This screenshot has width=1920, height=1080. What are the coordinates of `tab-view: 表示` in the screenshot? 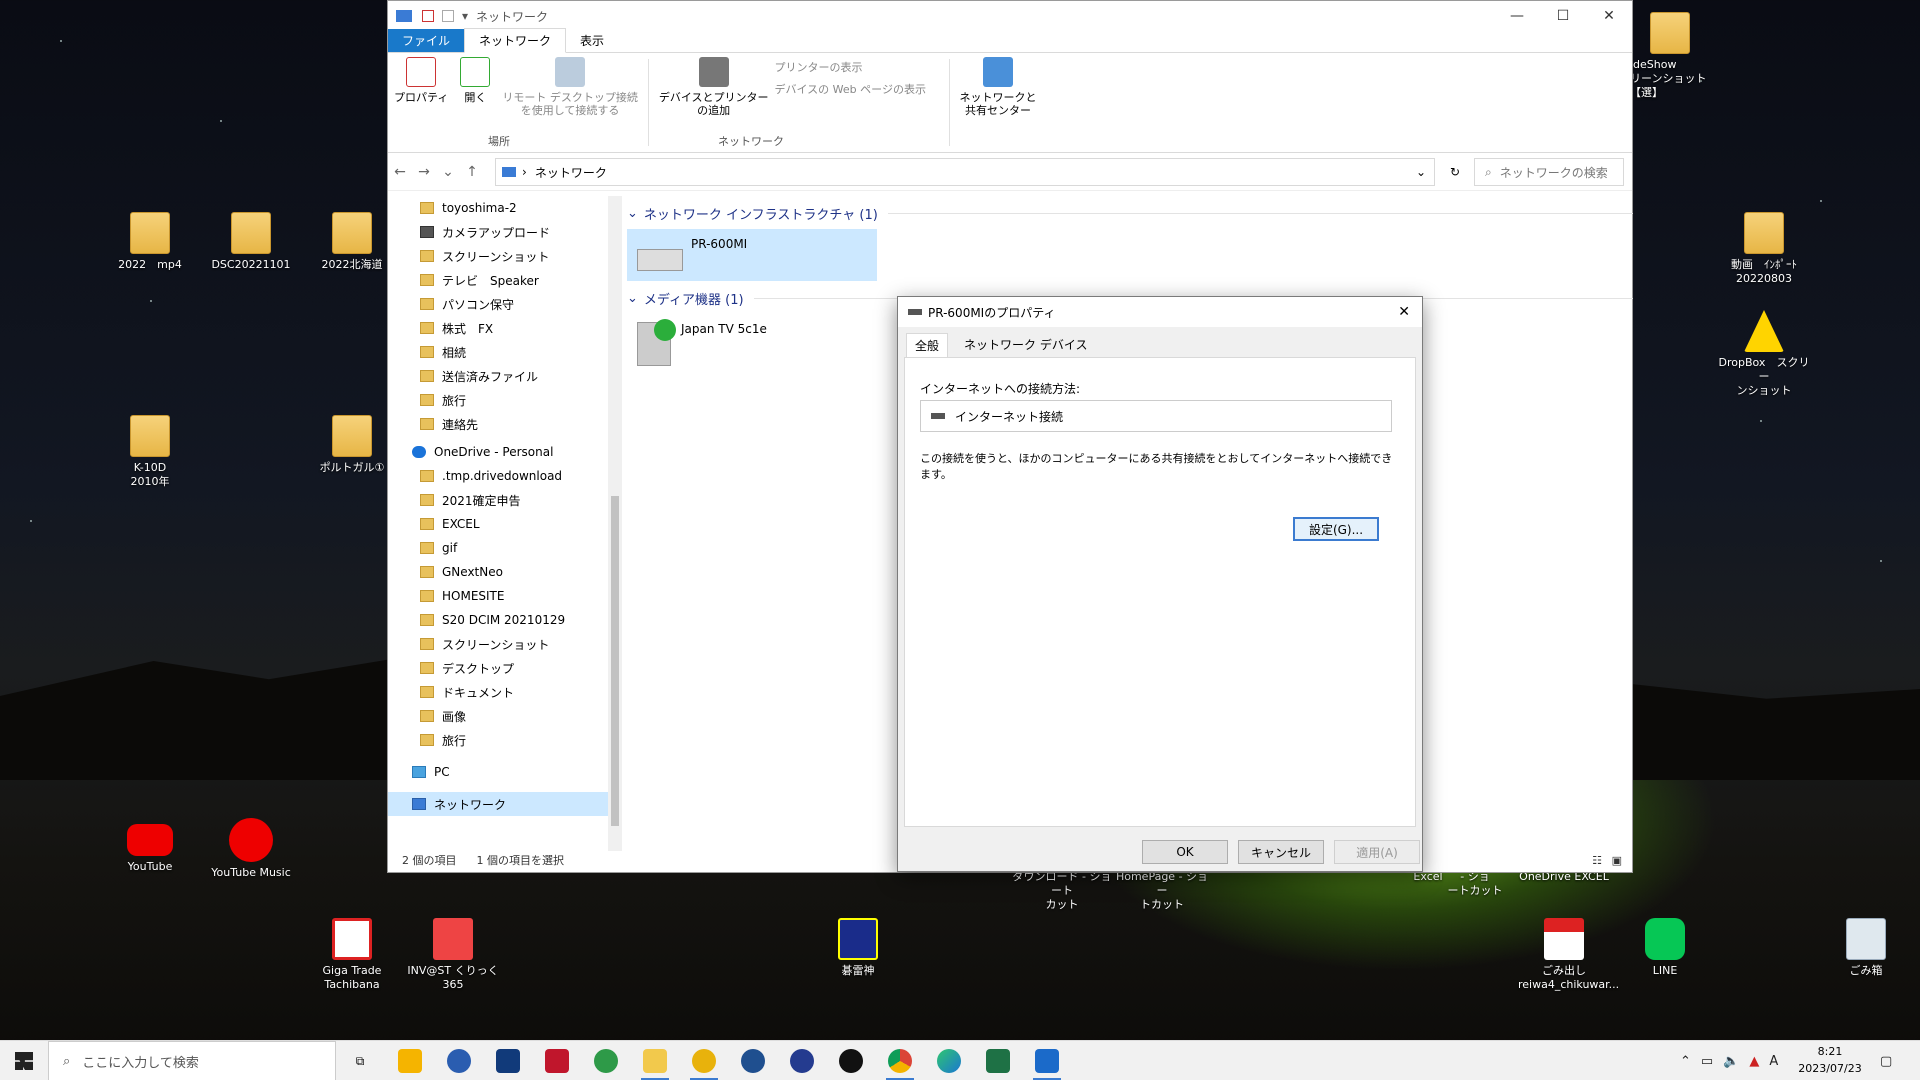 It's located at (592, 40).